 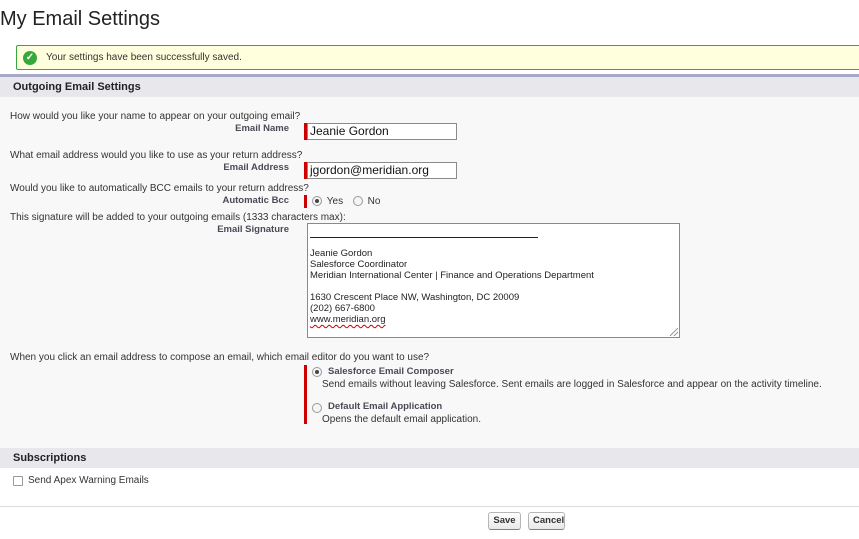 I want to click on outgoing-section-header: Outgoing Email Settings, so click(x=429, y=87).